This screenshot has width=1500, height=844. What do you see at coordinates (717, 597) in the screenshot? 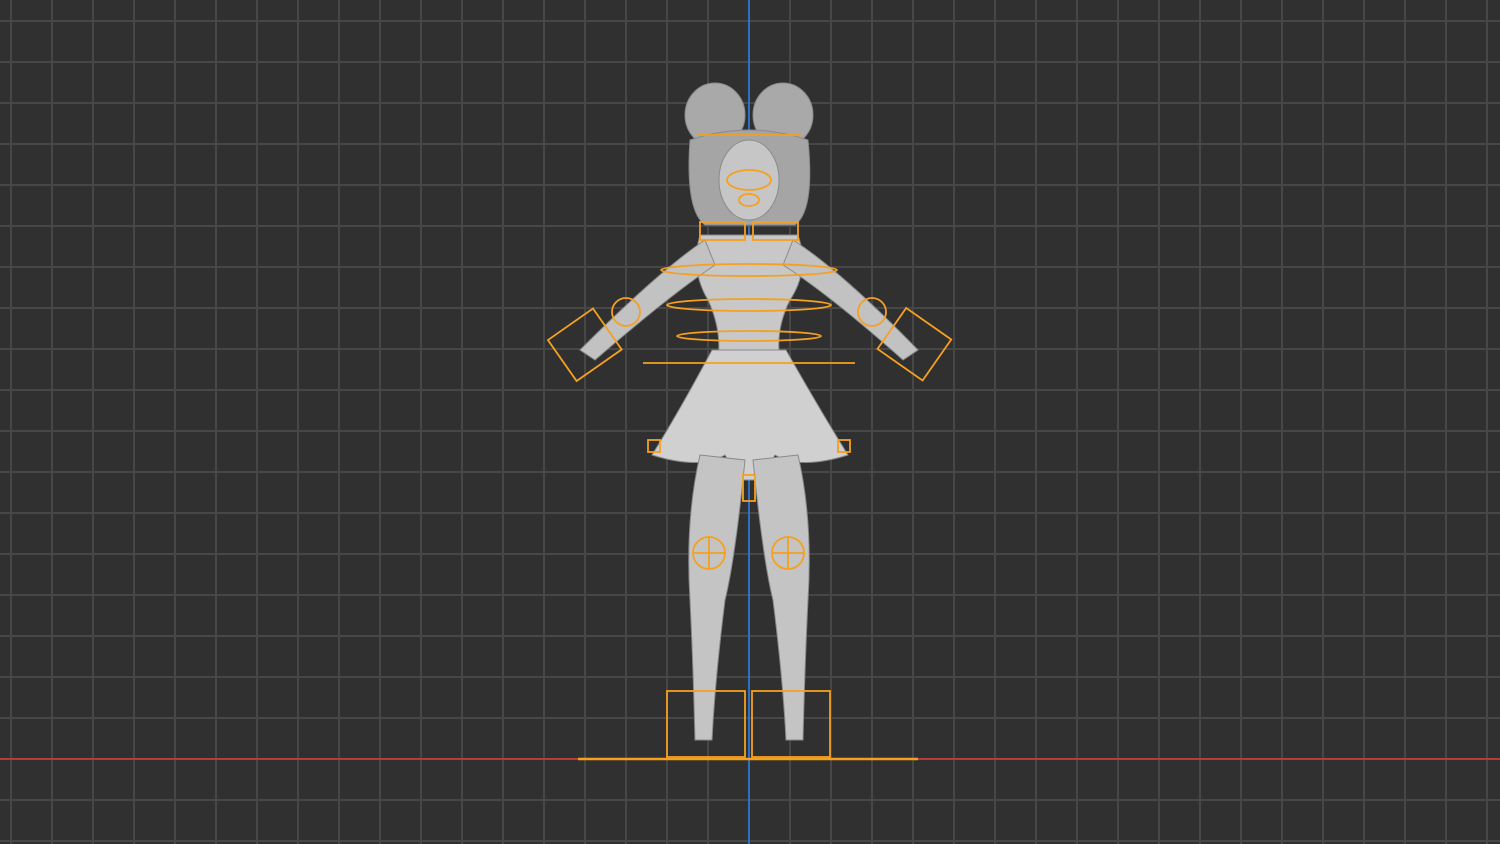
I see `leg-left` at bounding box center [717, 597].